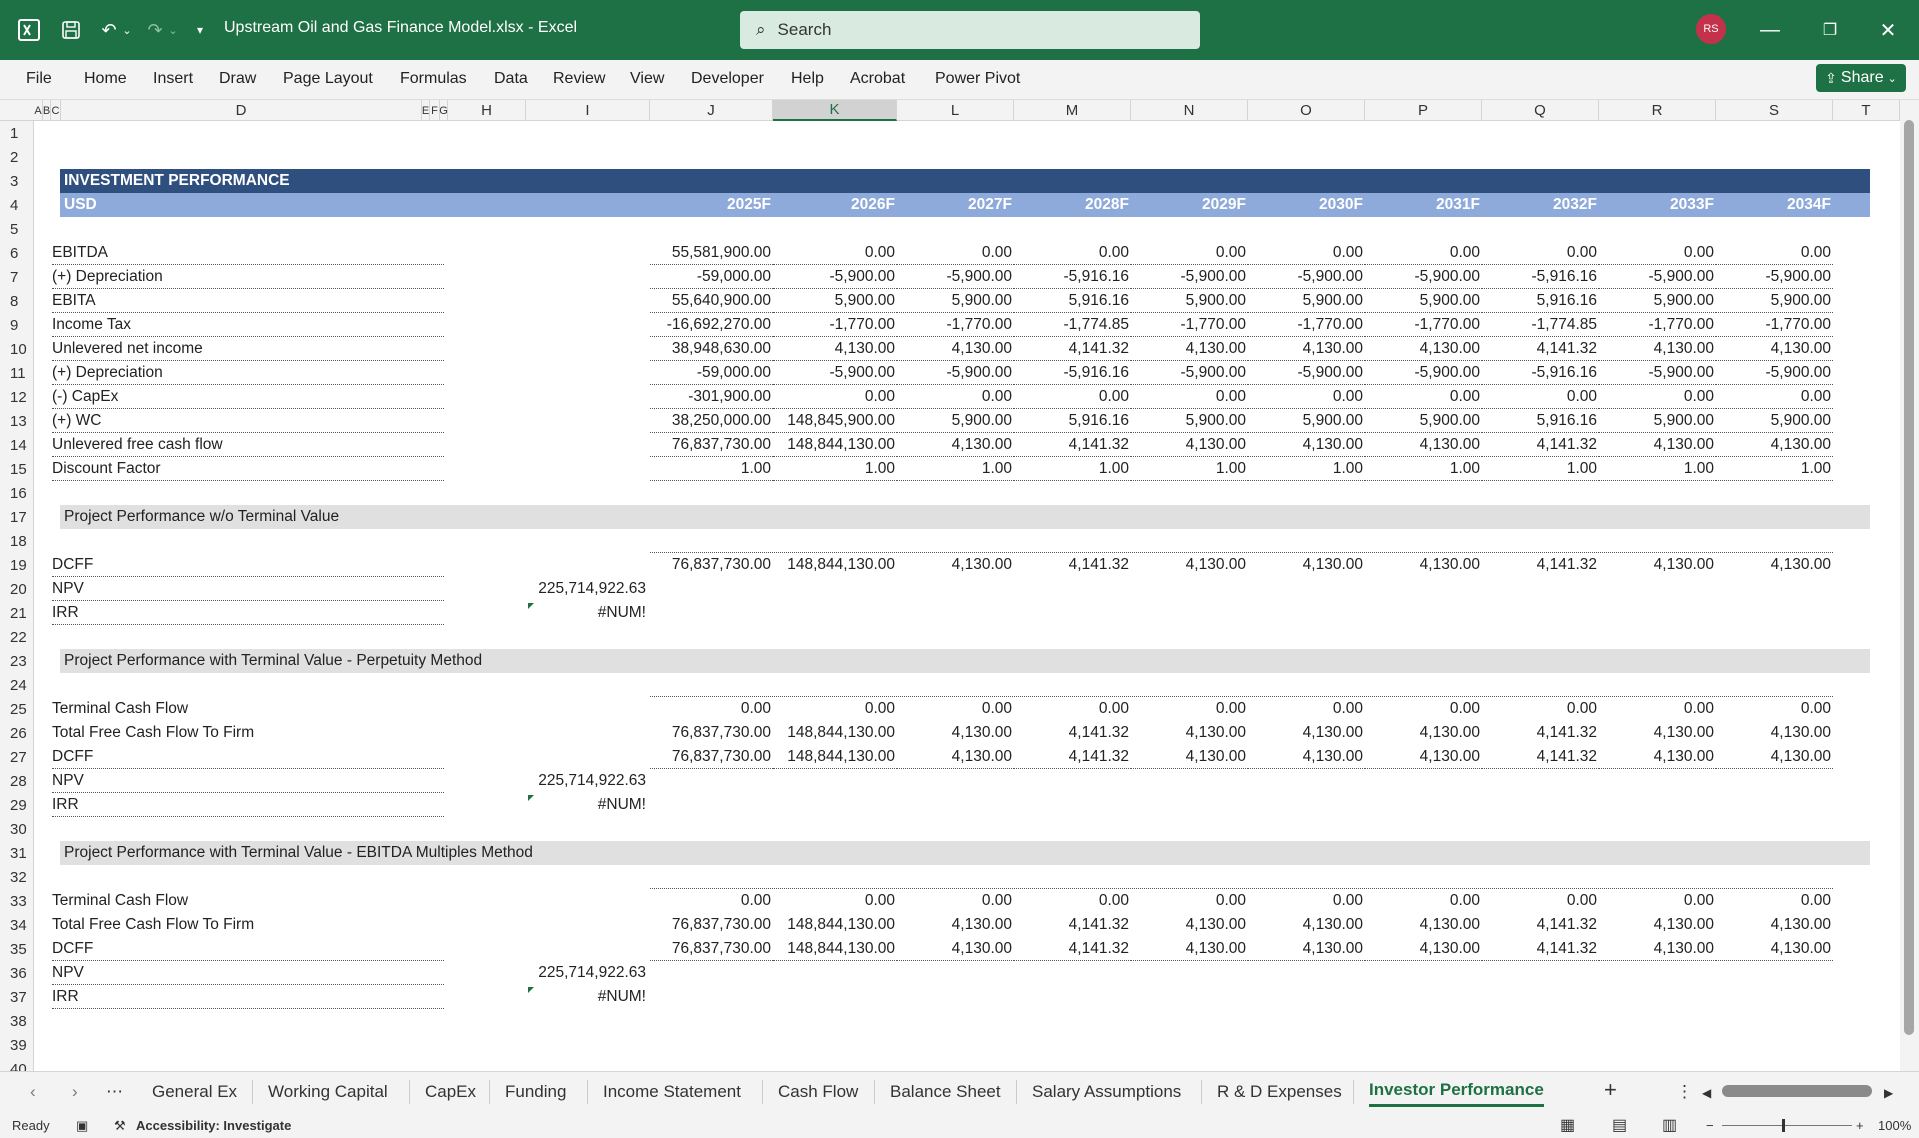  What do you see at coordinates (47, 110) in the screenshot?
I see `column-header-b: B` at bounding box center [47, 110].